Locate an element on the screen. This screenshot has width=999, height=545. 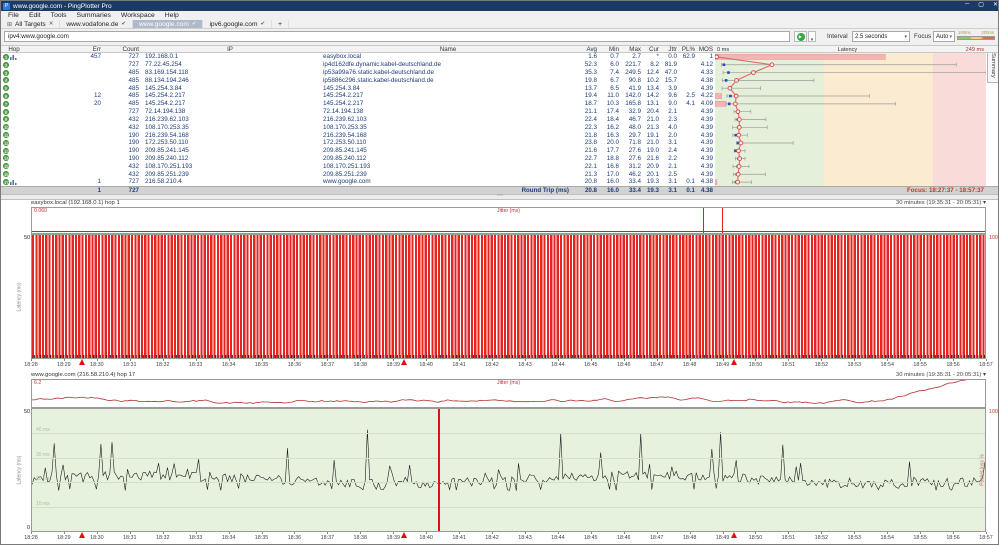
trace-options-dropdown: ▾ is located at coordinates (812, 37).